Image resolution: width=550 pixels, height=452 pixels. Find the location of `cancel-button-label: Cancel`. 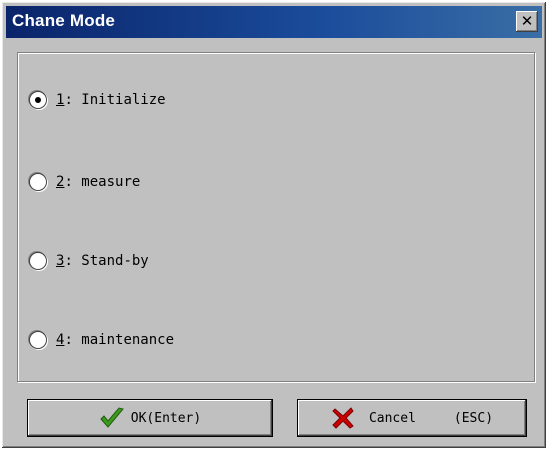

cancel-button-label: Cancel is located at coordinates (392, 418).